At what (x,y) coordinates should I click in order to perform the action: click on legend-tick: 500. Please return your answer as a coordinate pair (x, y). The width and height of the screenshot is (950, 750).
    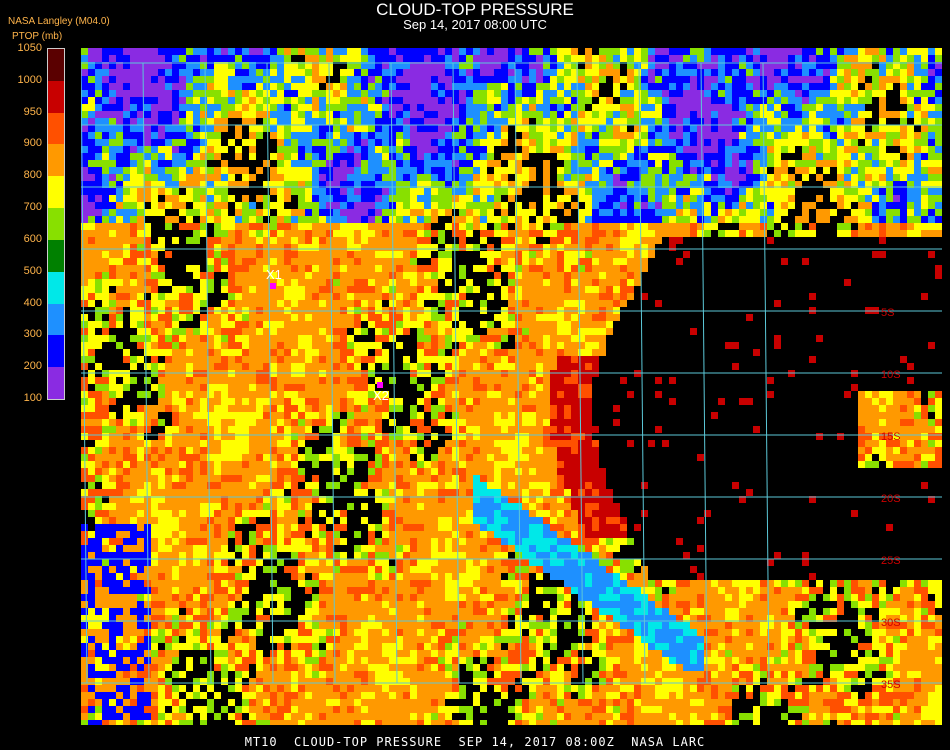
    Looking at the image, I should click on (32, 270).